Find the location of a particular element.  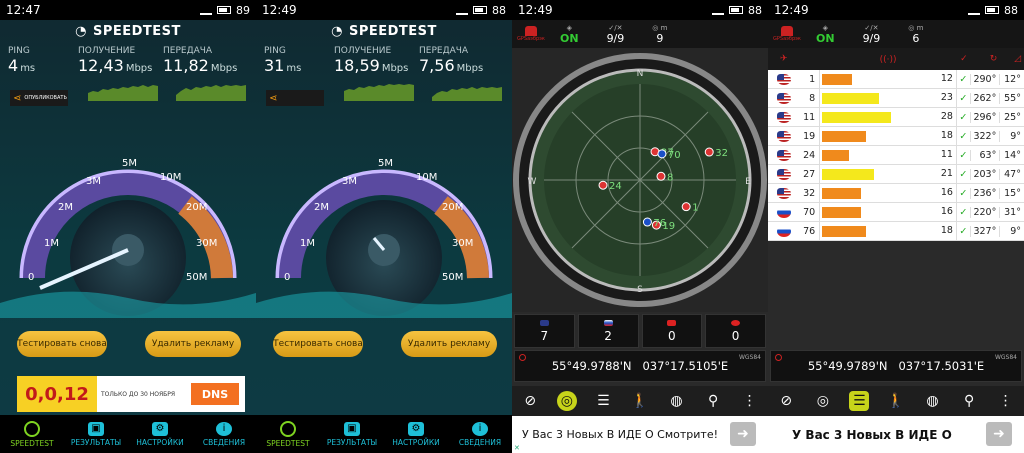

longitude: 037°17.5105'E is located at coordinates (685, 366).